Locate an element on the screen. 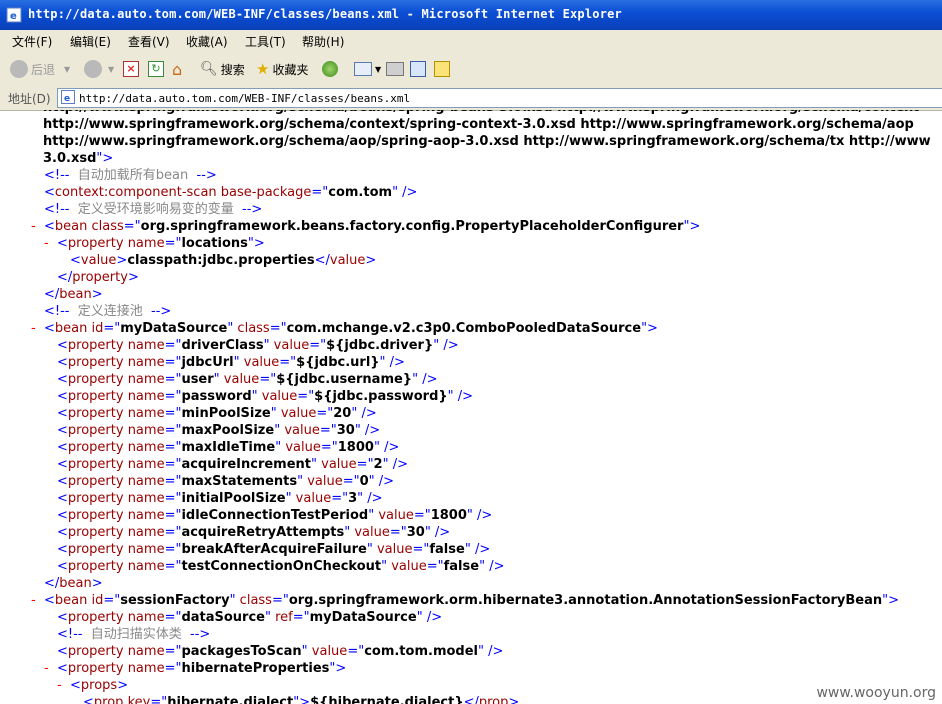  xml-token: locations is located at coordinates (214, 243).